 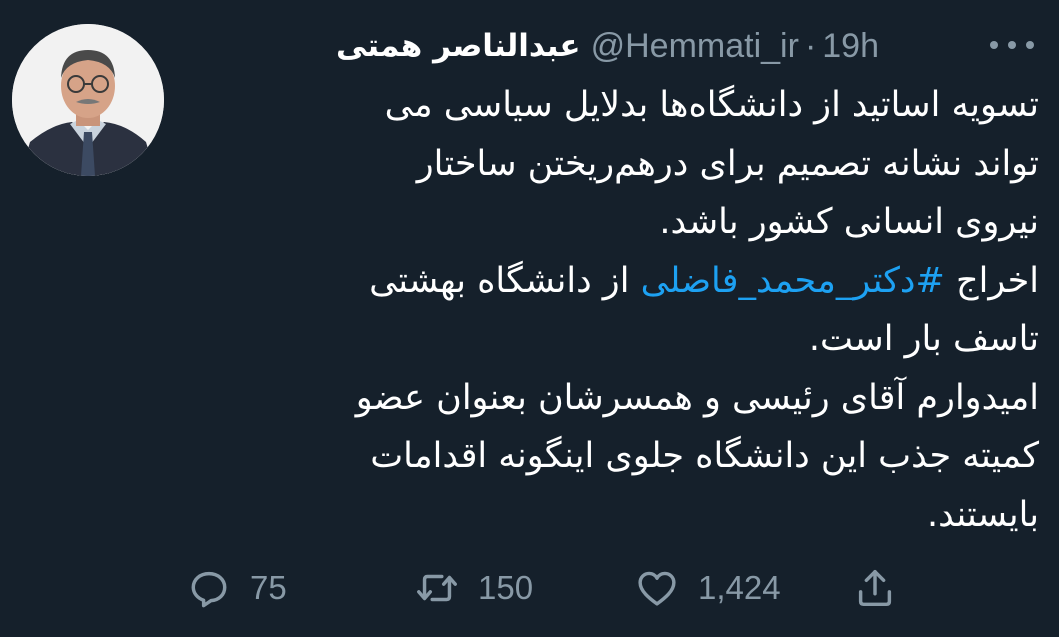 I want to click on like-count: 1,424, so click(x=739, y=587).